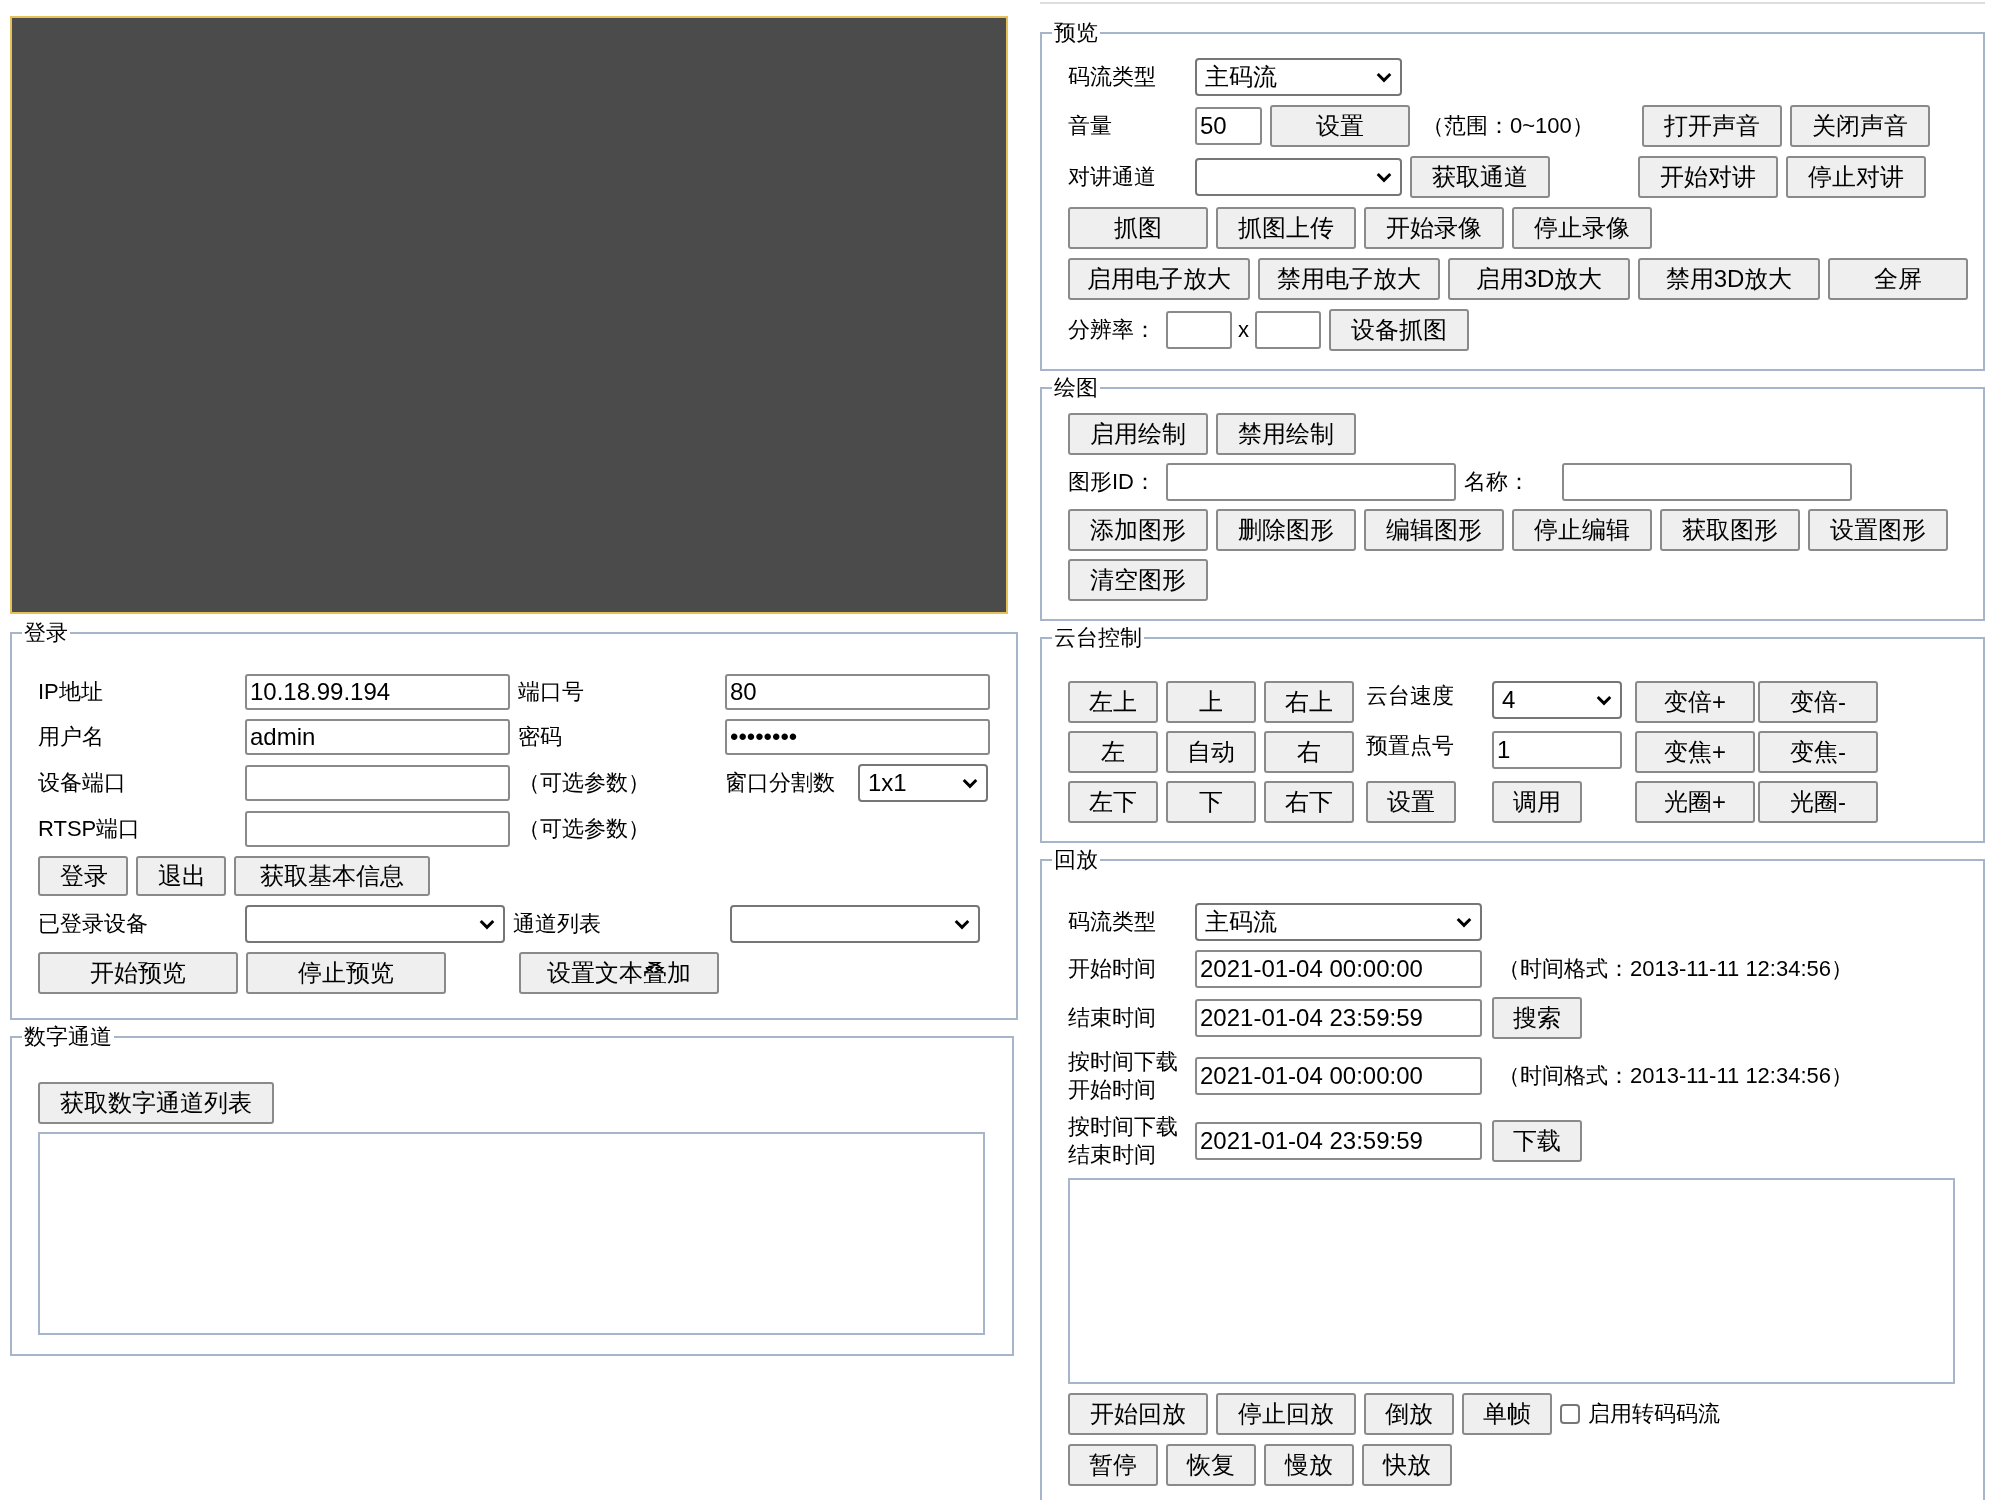 The height and width of the screenshot is (1500, 2010). What do you see at coordinates (1407, 1465) in the screenshot?
I see `button: 快放` at bounding box center [1407, 1465].